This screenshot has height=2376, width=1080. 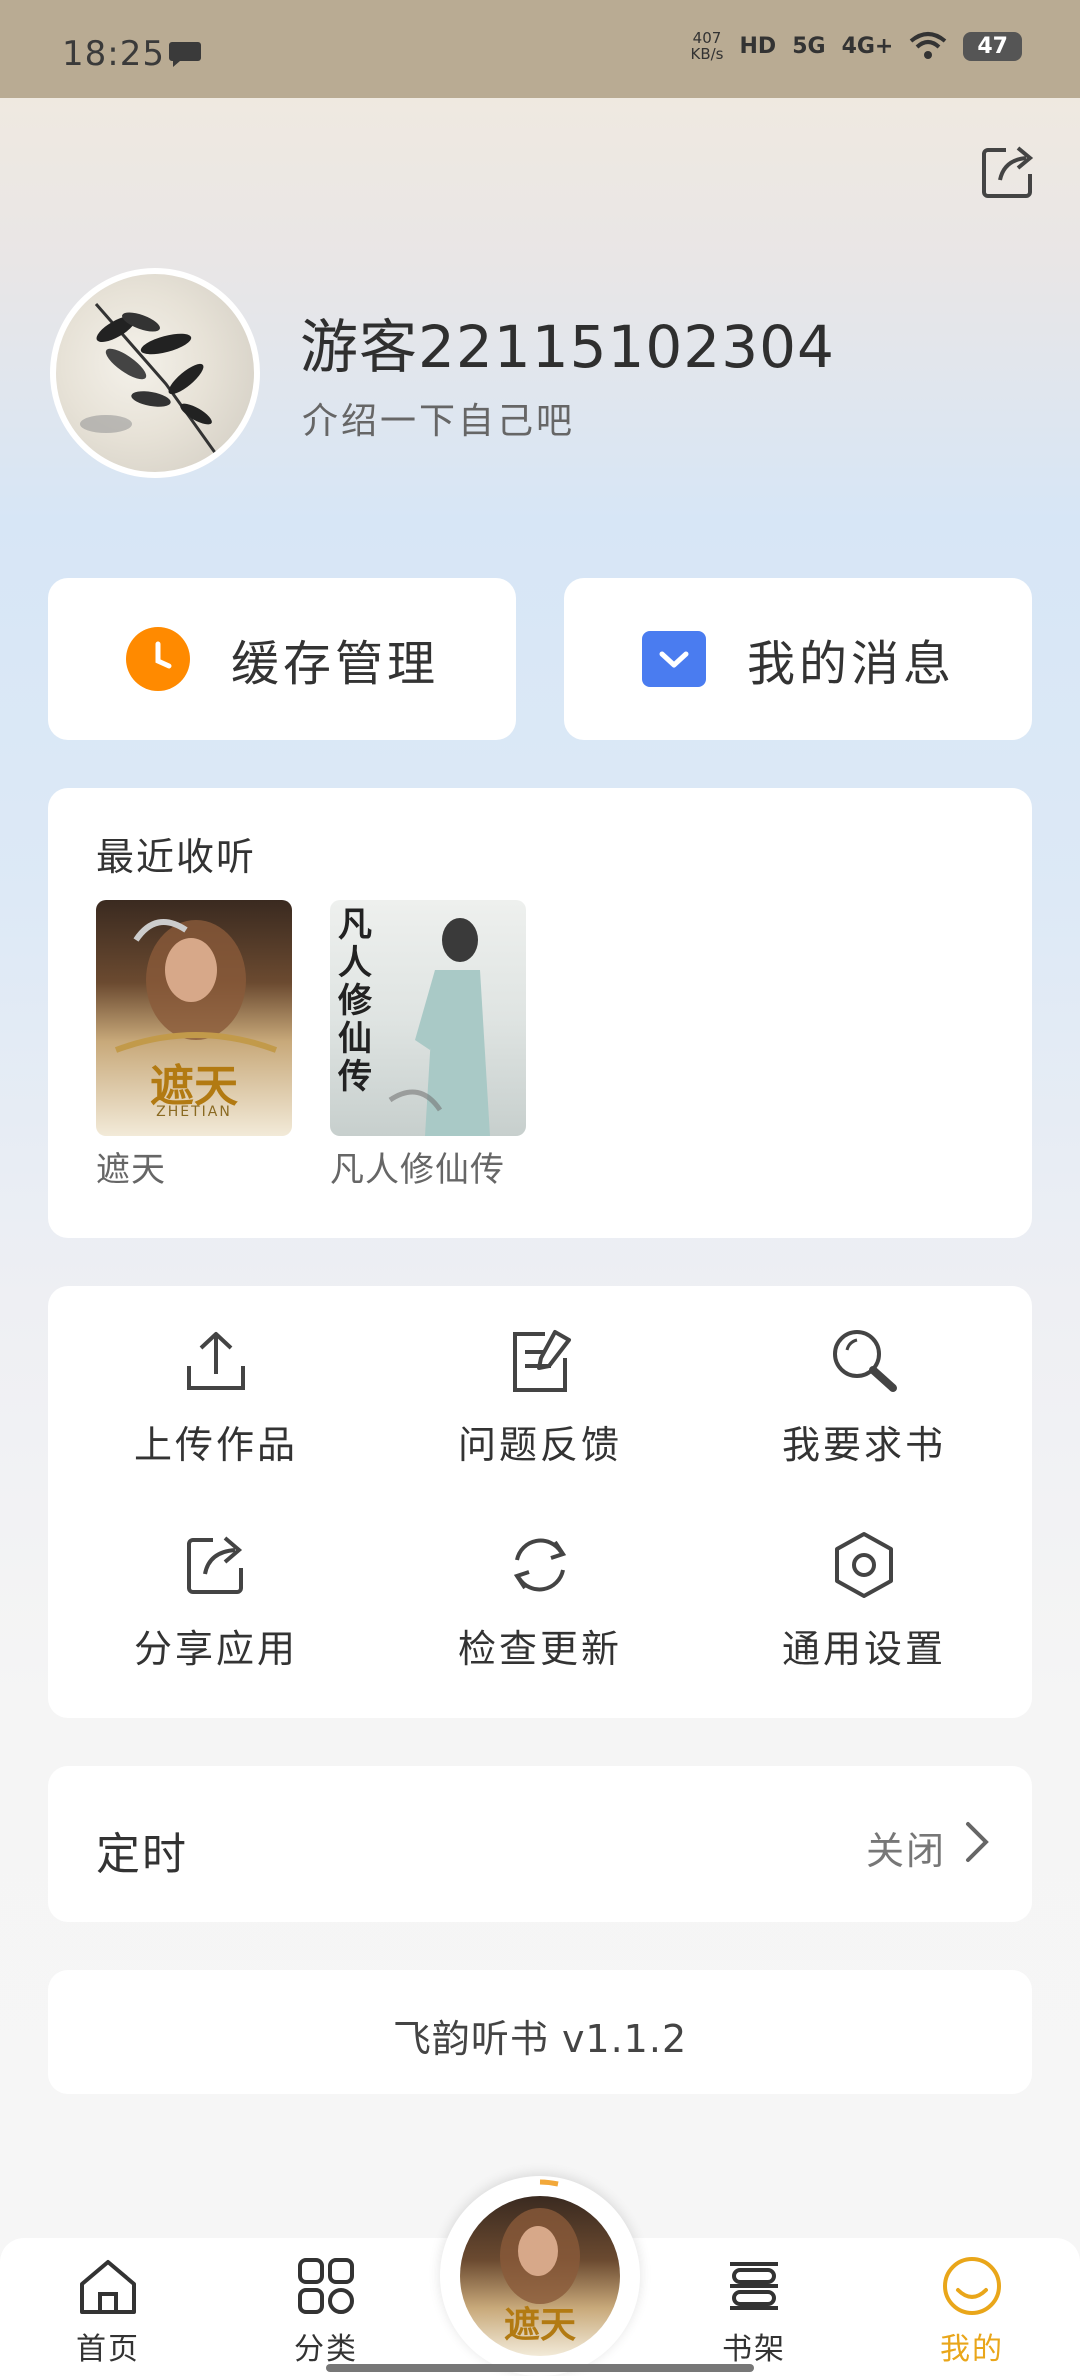 I want to click on timer-label: 定时, so click(x=142, y=1854).